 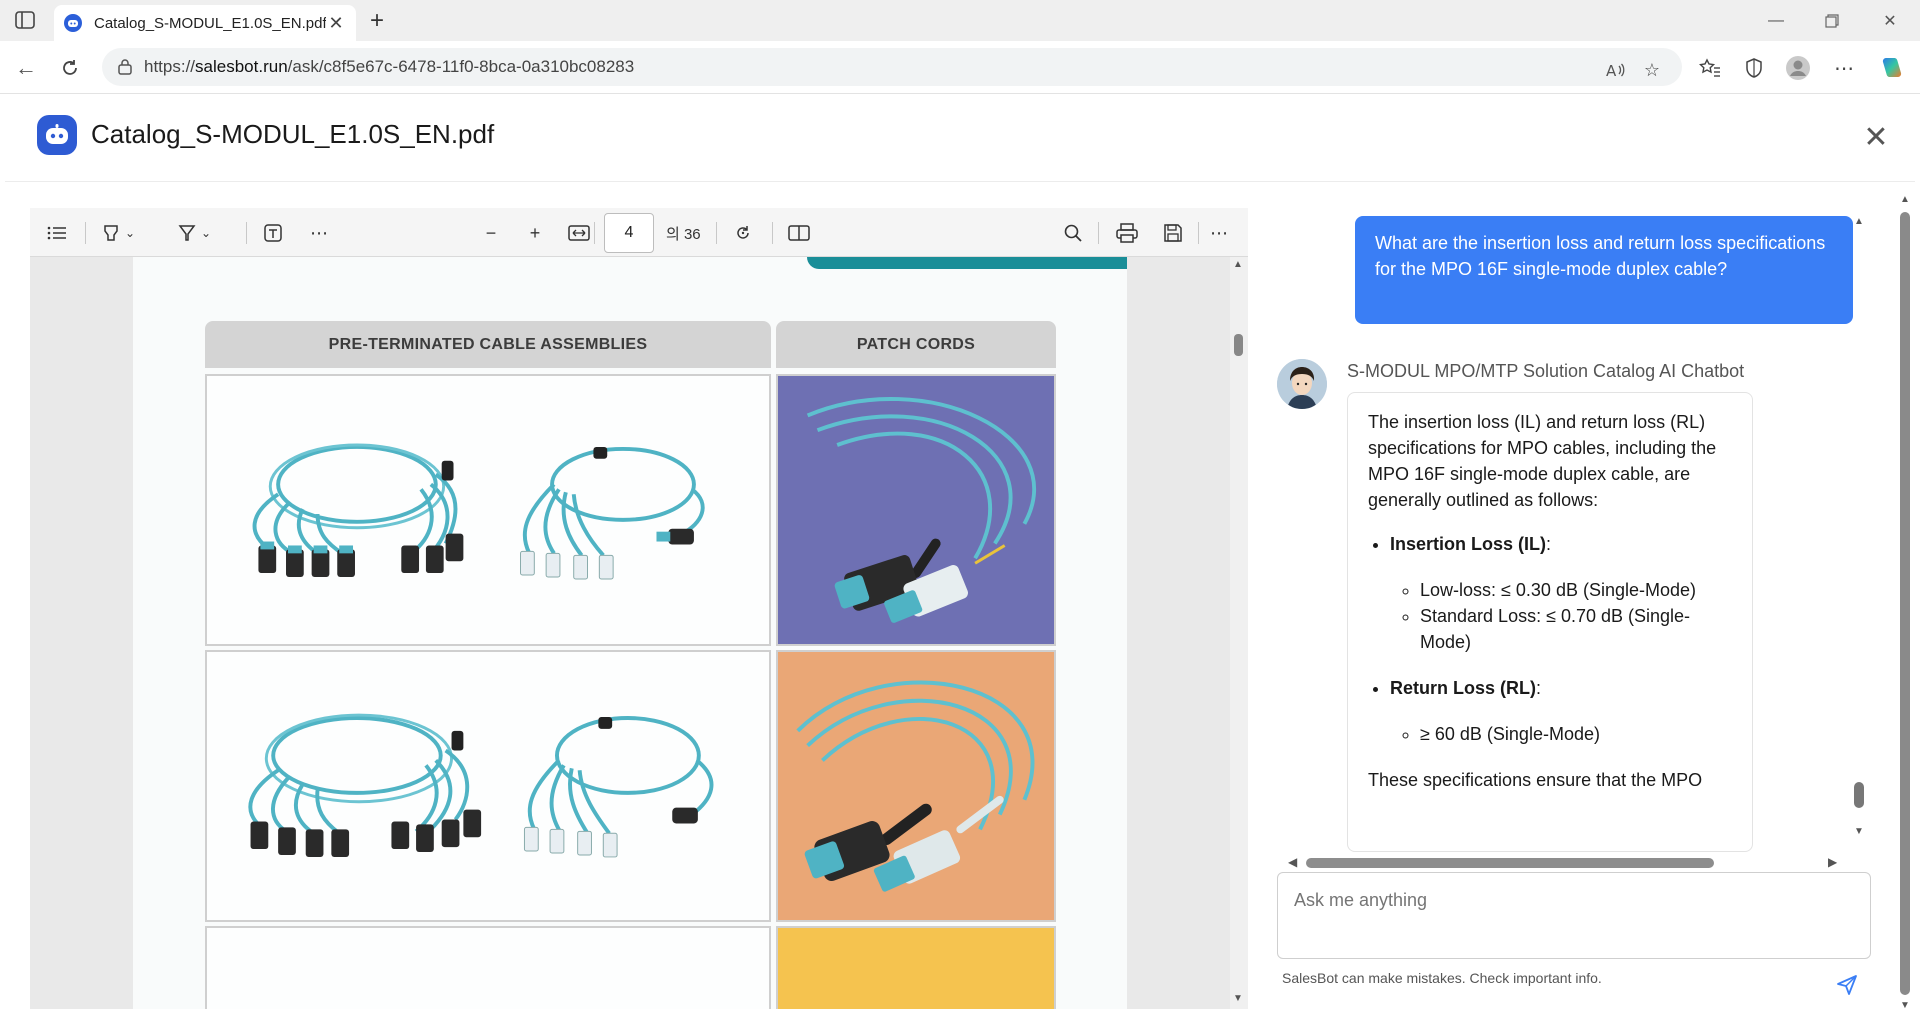 I want to click on image-patch-cord-purple, so click(x=916, y=510).